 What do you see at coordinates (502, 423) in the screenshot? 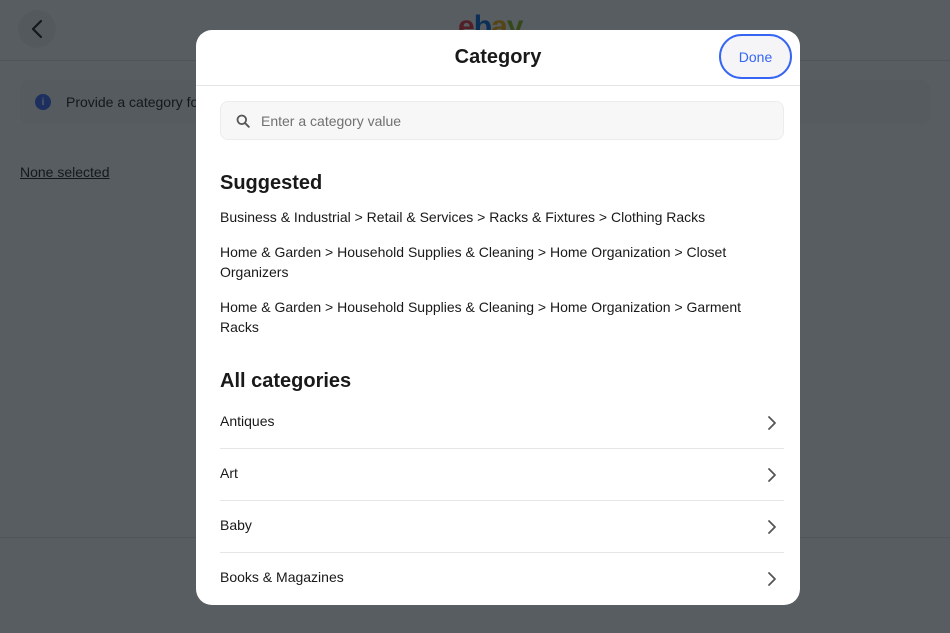
I see `category-row-antiques: Antiques` at bounding box center [502, 423].